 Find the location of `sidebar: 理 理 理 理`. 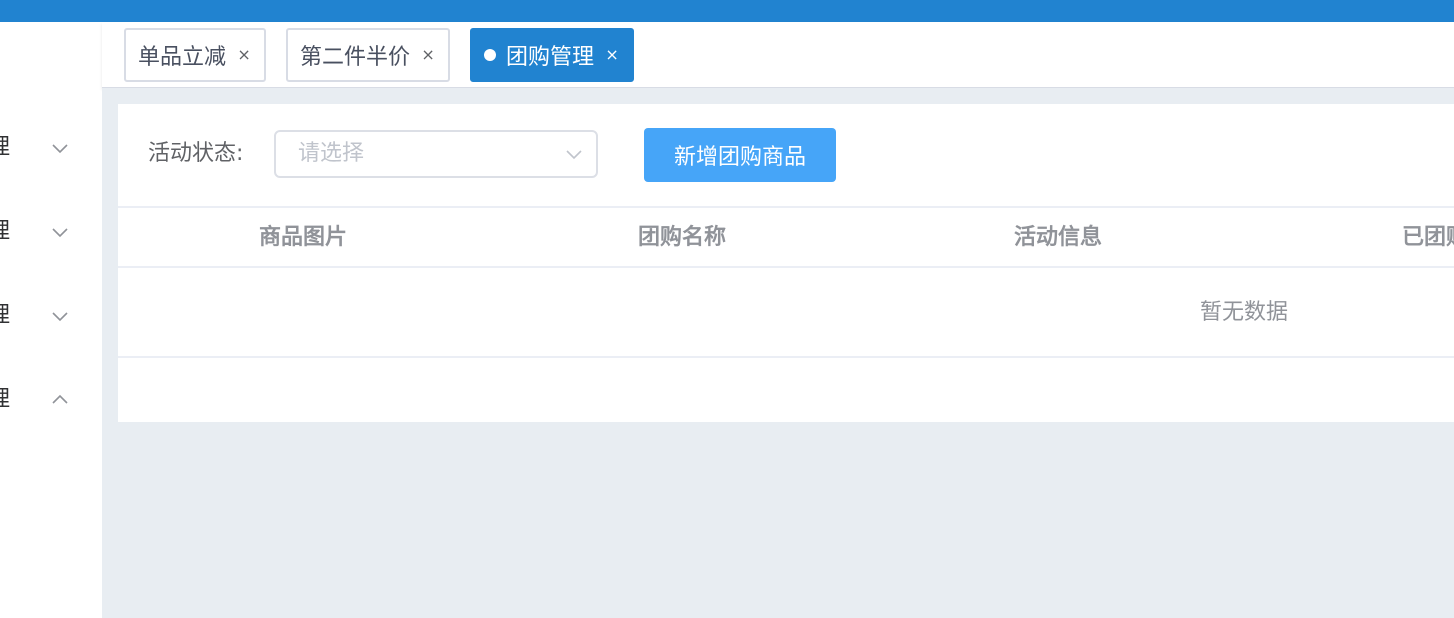

sidebar: 理 理 理 理 is located at coordinates (51, 320).